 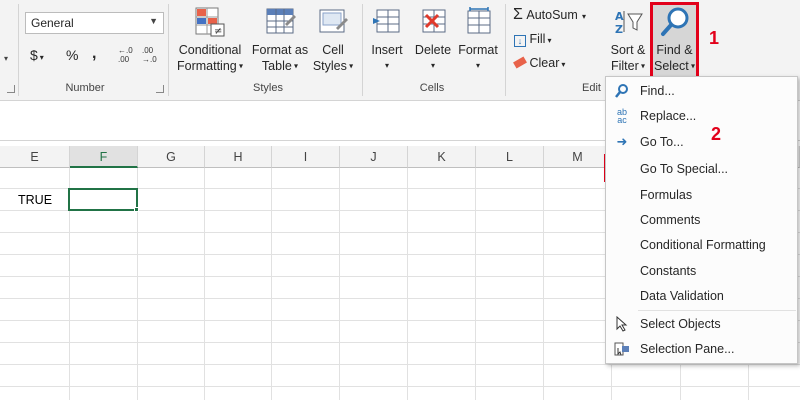 I want to click on number-dialog-launcher-icon, so click(x=160, y=89).